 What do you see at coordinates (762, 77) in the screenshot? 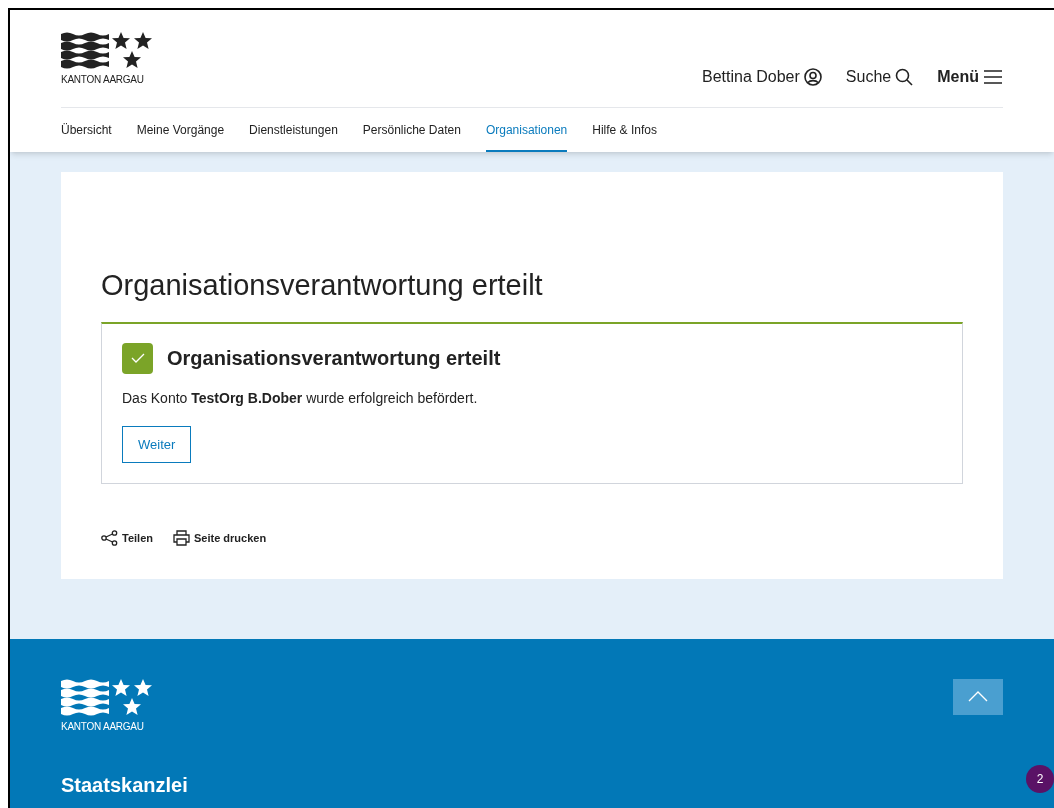
I see `user-link: Bettina Dober` at bounding box center [762, 77].